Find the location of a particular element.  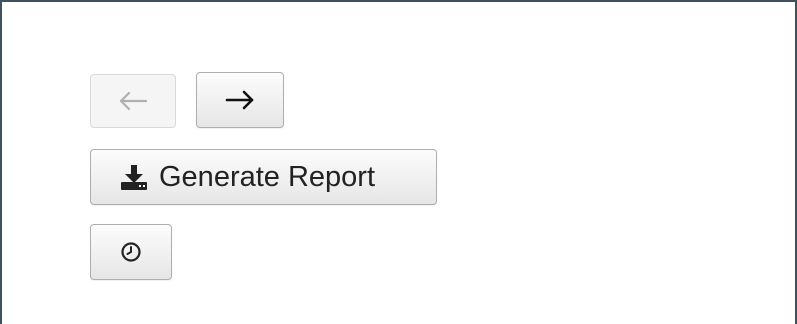

back-button is located at coordinates (133, 101).